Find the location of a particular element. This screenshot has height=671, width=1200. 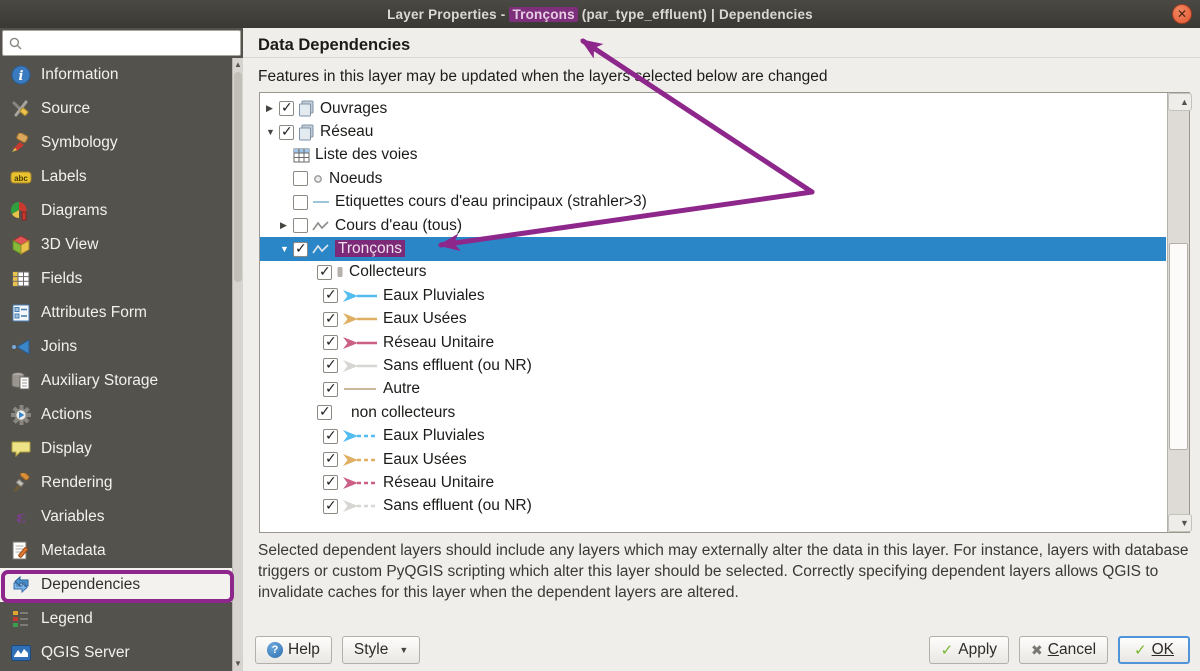

sidebar-scrollbar-thumb is located at coordinates (238, 177).